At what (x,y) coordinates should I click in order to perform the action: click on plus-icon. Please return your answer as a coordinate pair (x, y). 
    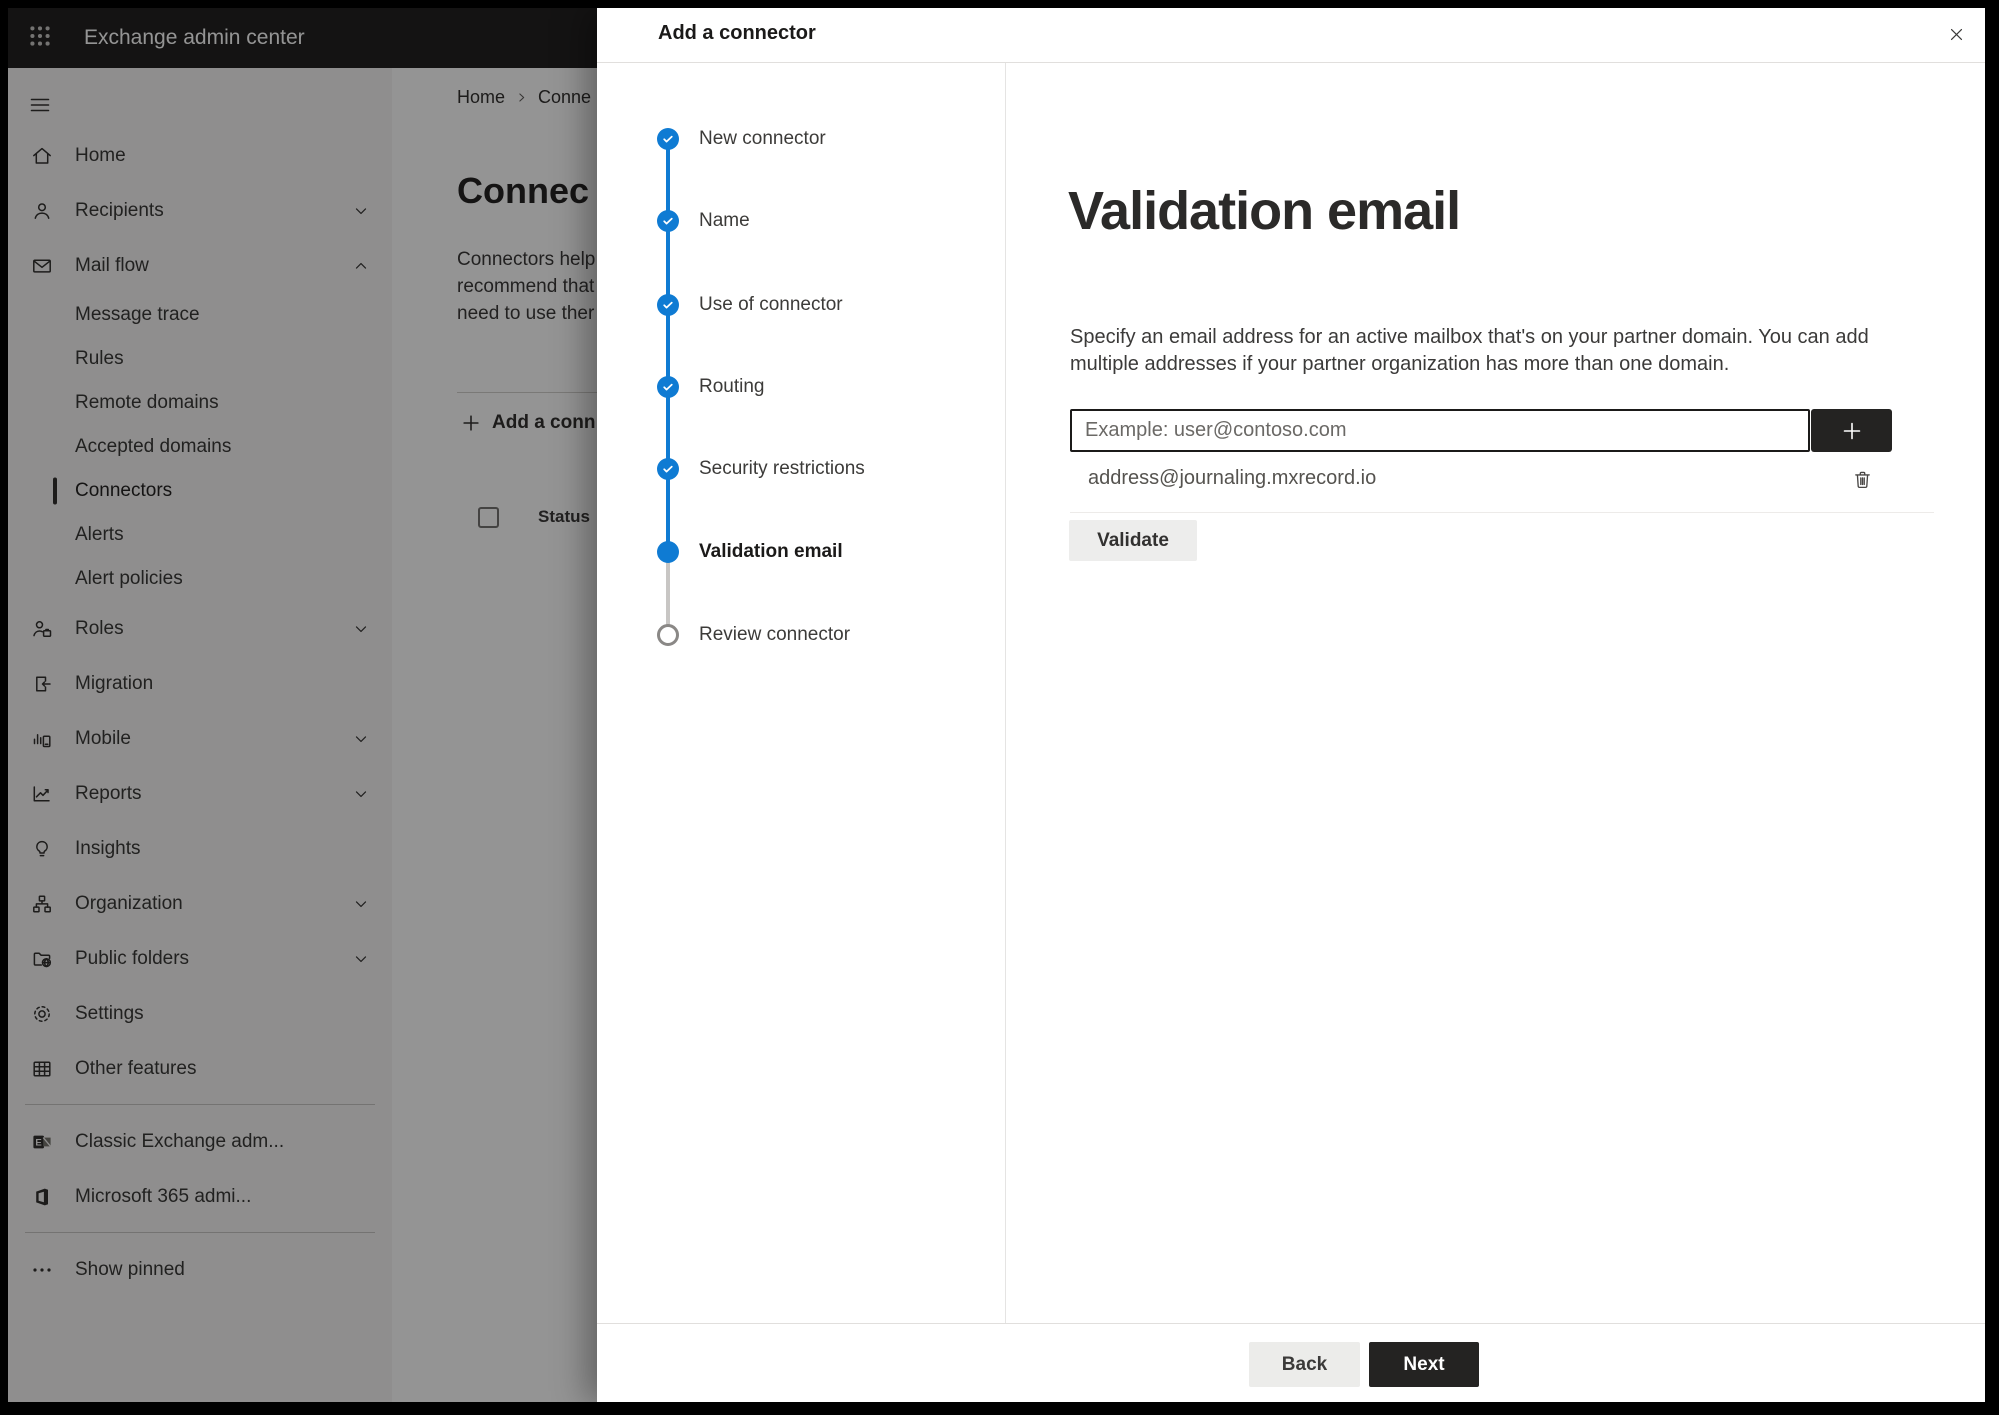
    Looking at the image, I should click on (1852, 431).